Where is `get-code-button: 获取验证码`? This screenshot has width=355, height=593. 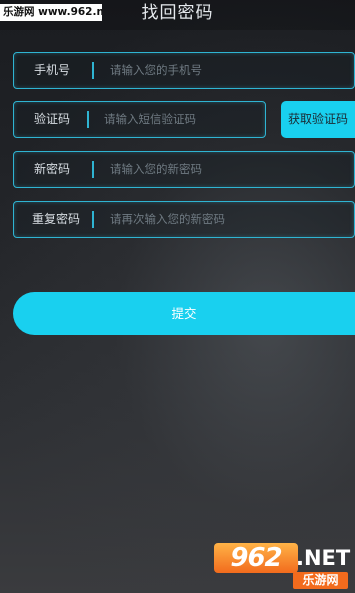 get-code-button: 获取验证码 is located at coordinates (318, 119).